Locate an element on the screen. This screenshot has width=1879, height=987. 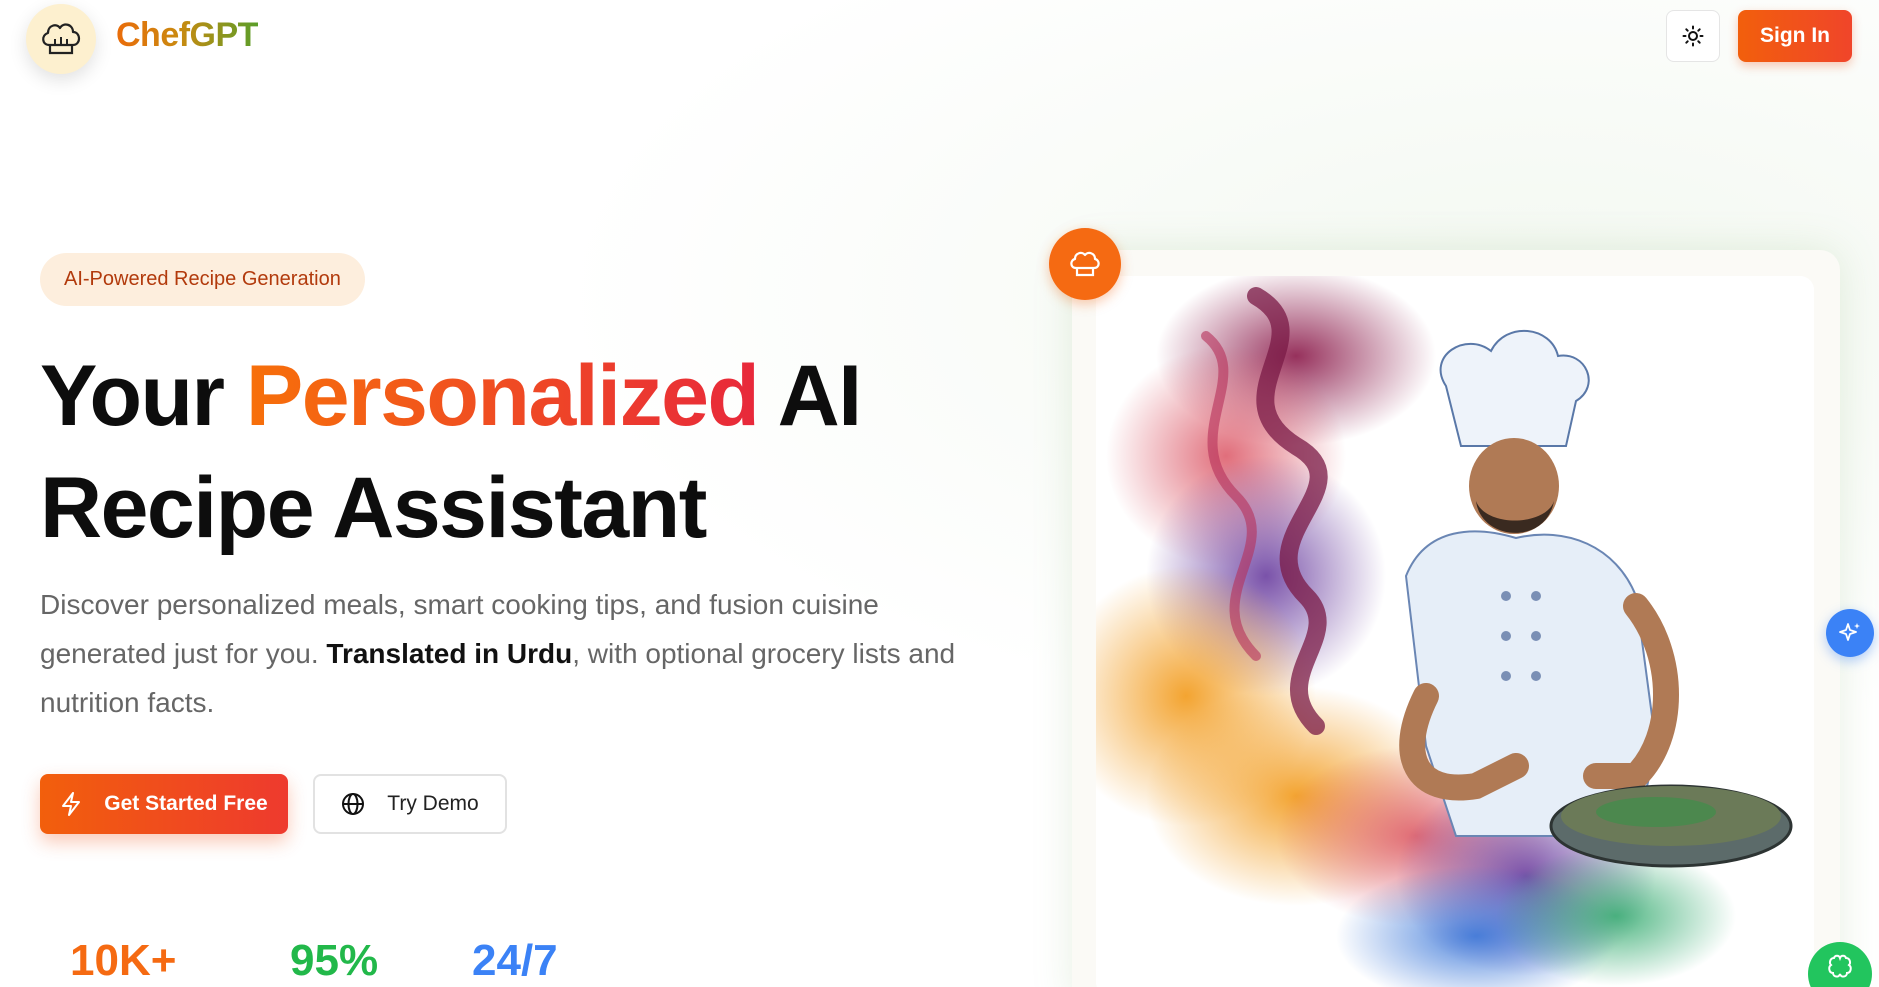
description-highlight: Translated in Urdu is located at coordinates (449, 653).